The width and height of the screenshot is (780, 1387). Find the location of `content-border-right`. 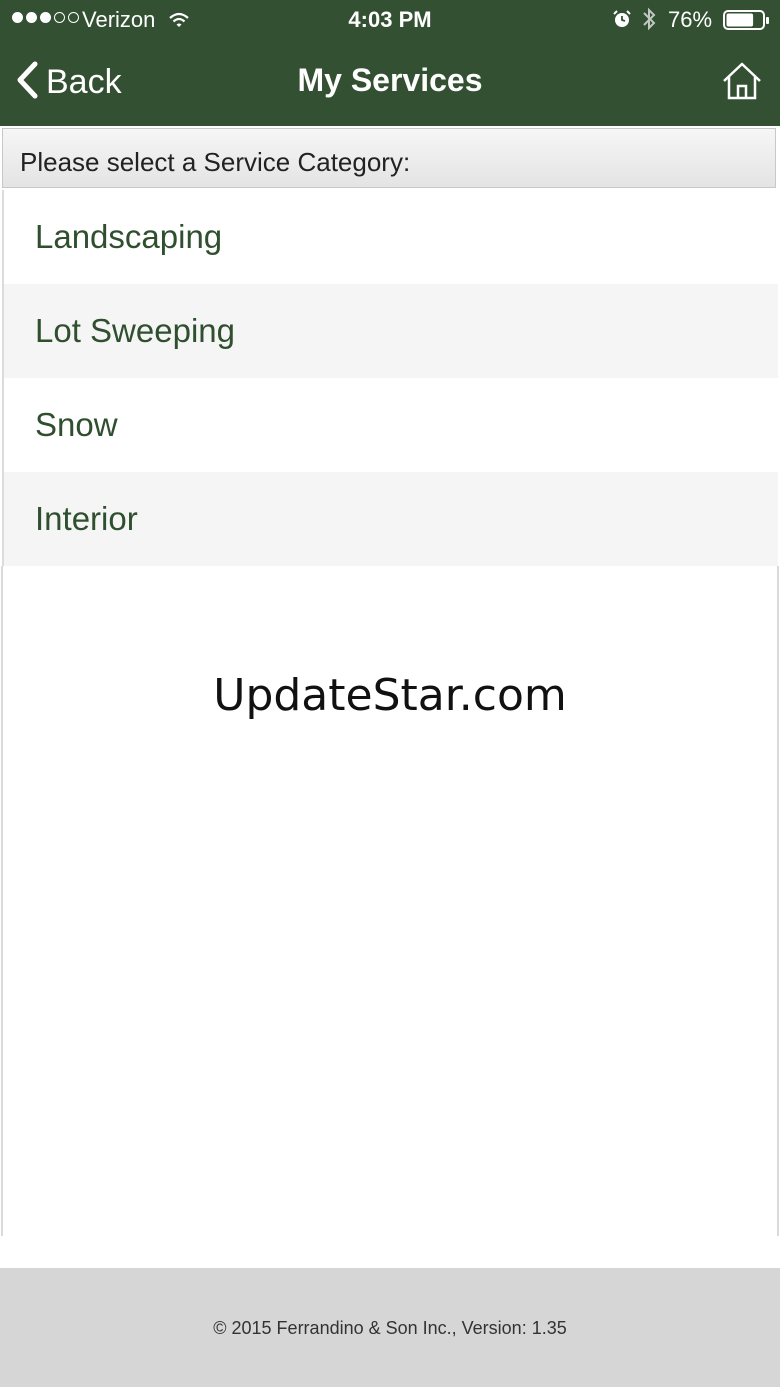

content-border-right is located at coordinates (778, 901).